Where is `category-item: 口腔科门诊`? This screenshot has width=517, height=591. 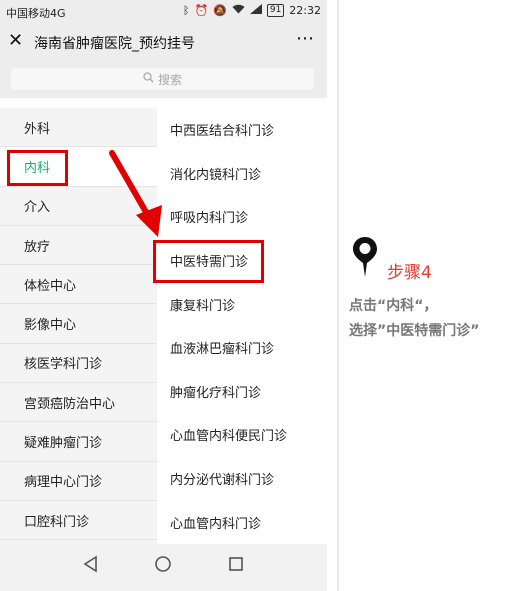
category-item: 口腔科门诊 is located at coordinates (78, 521).